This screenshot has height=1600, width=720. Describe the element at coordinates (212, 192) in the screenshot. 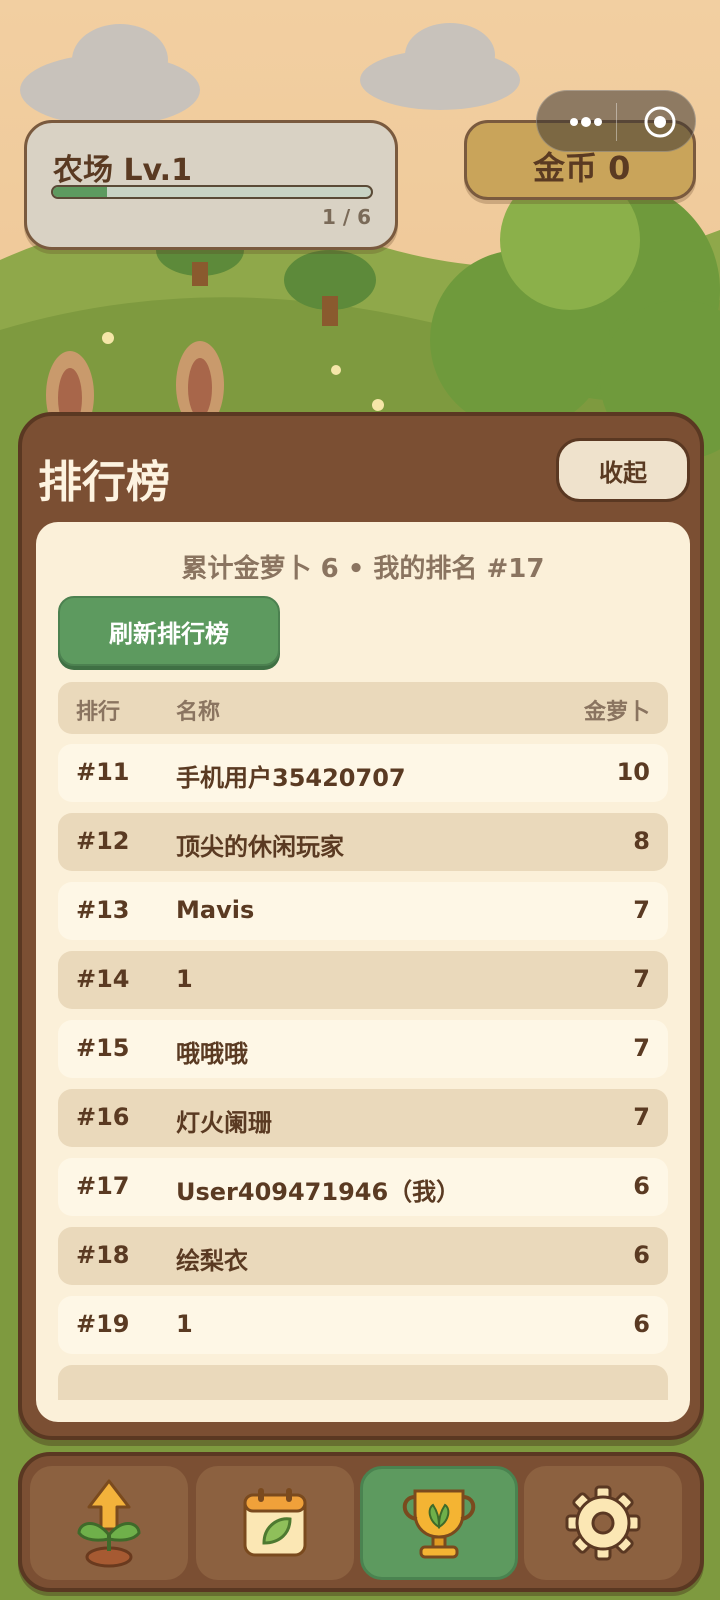

I see `farm-progress-bar` at that location.